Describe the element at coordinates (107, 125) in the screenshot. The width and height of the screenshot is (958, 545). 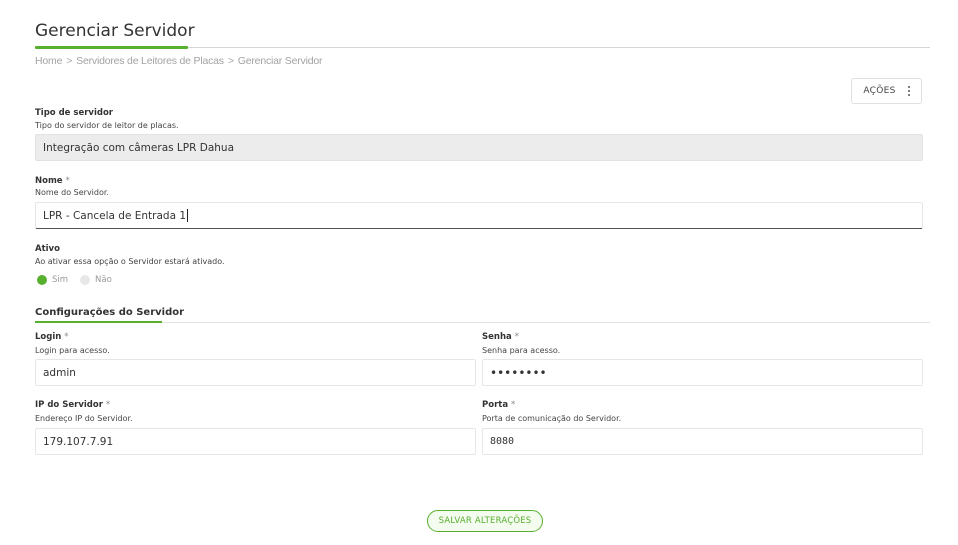
I see `server-type-help: Tipo do servidor de leitor de placas.` at that location.